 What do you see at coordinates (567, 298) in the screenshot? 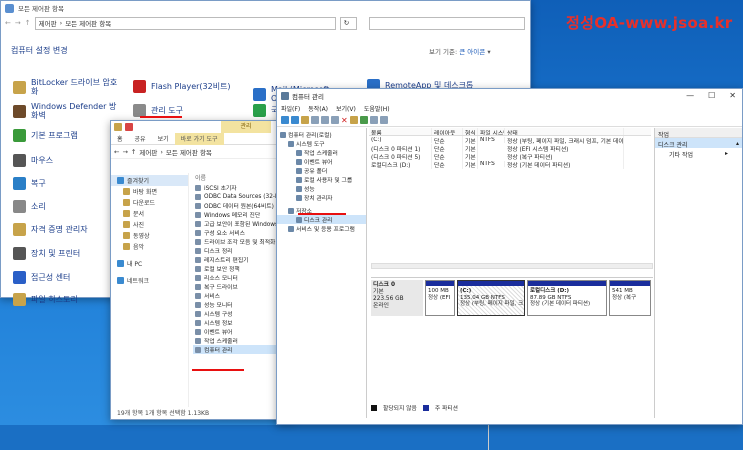
I see `partition-block: 로컬디스크 (D:) 87.89 GB NTFS 정상 (기본 데이터 파티션)` at bounding box center [567, 298].